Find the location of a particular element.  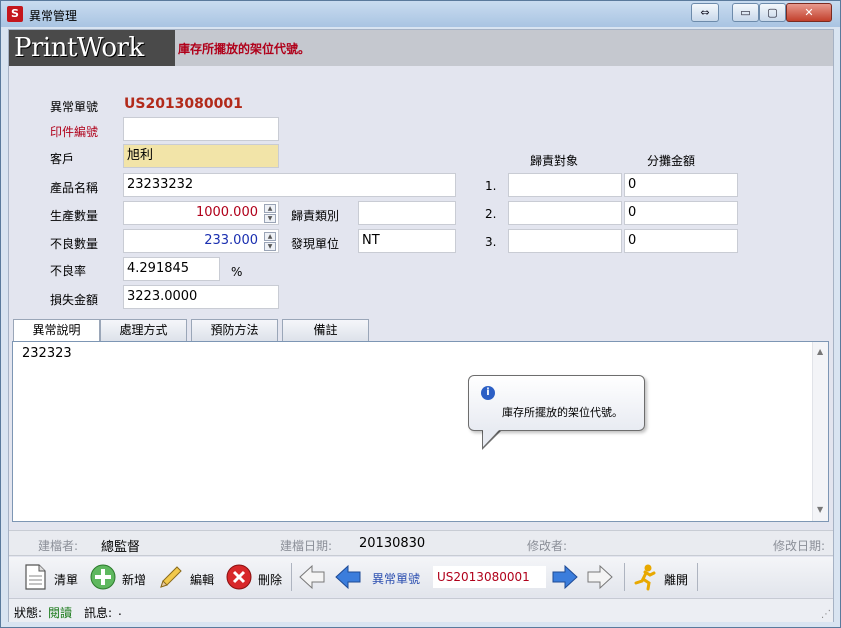

exception-no-label: 異常單號 is located at coordinates (74, 107).